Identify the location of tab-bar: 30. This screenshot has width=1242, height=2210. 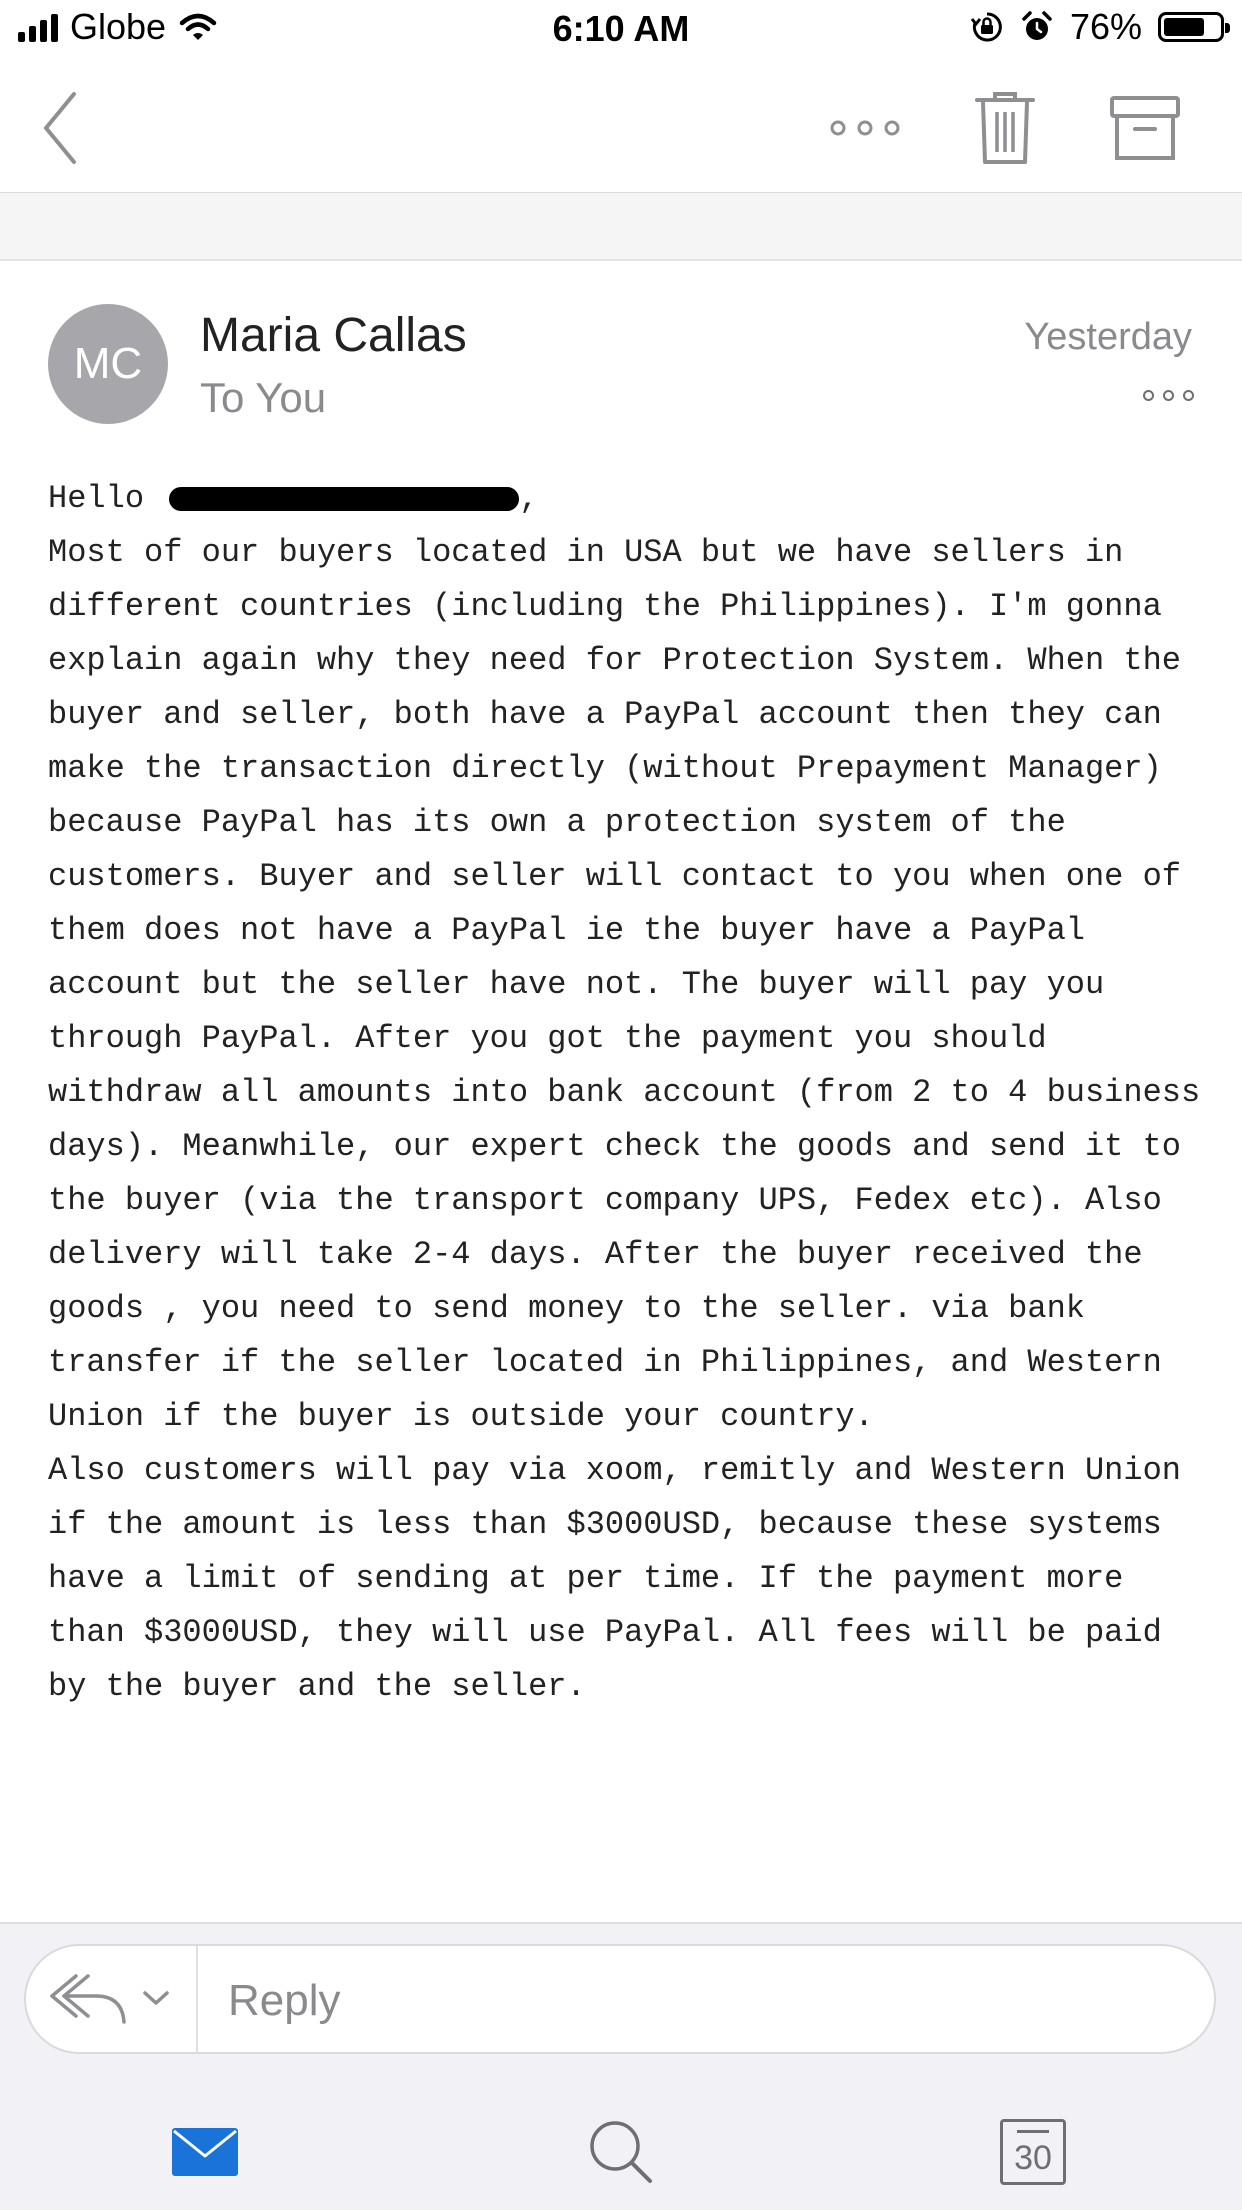
(621, 2152).